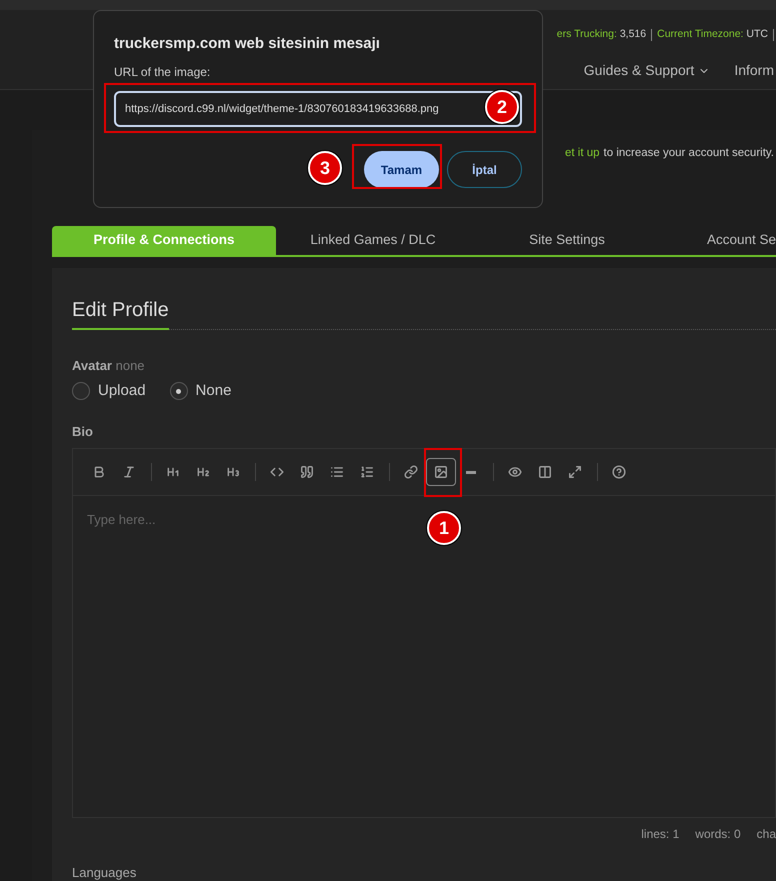  Describe the element at coordinates (567, 240) in the screenshot. I see `tab: Site Settings` at that location.